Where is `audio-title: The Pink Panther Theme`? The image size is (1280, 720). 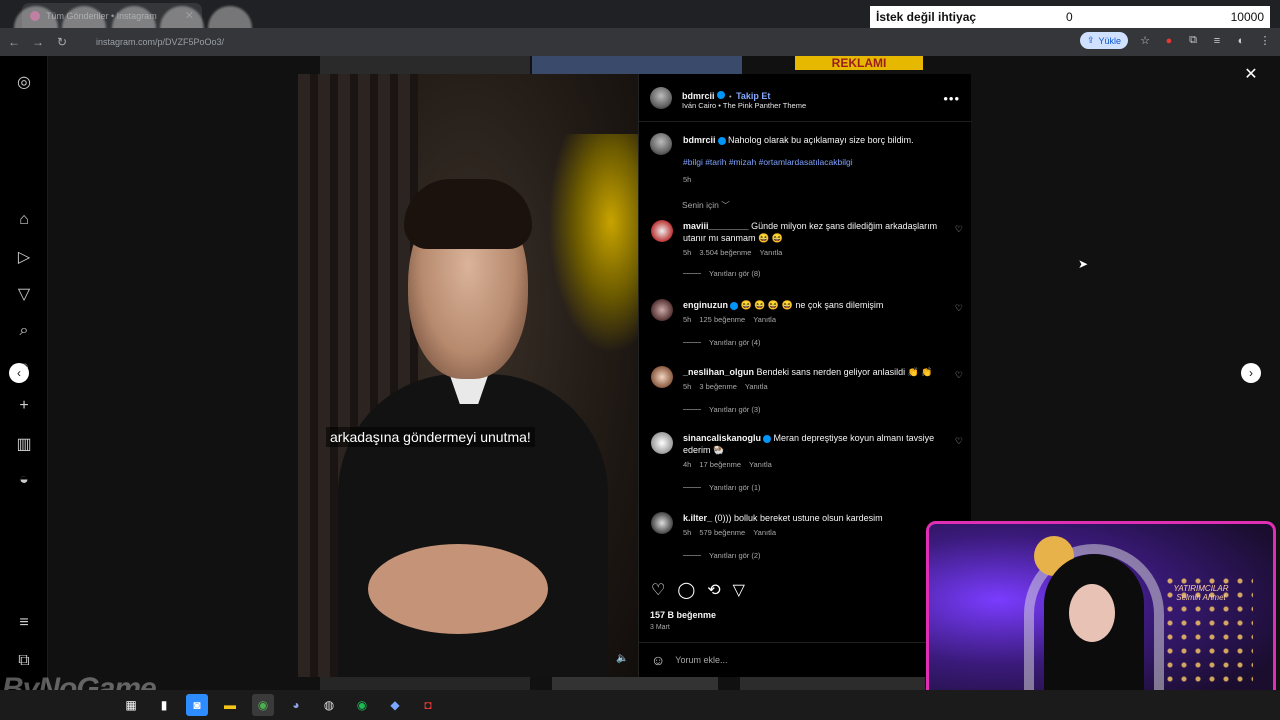 audio-title: The Pink Panther Theme is located at coordinates (764, 105).